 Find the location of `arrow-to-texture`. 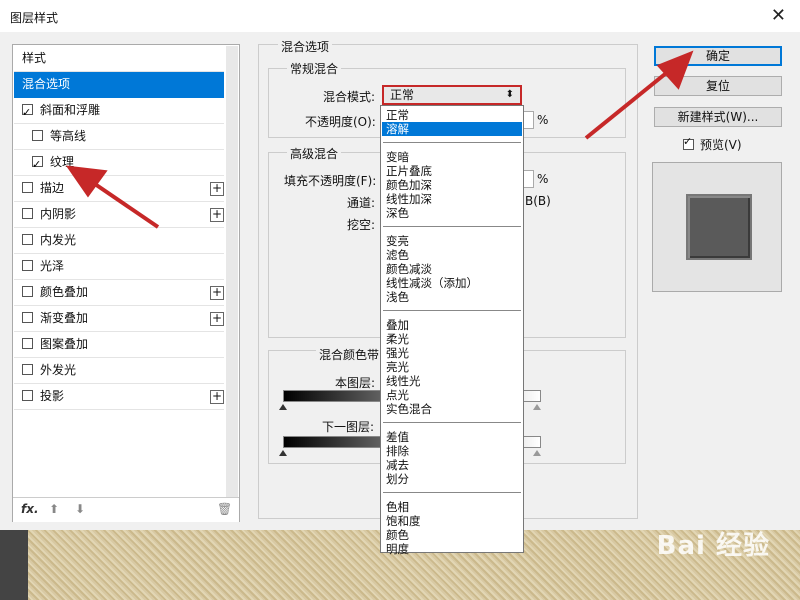

arrow-to-texture is located at coordinates (125, 204).